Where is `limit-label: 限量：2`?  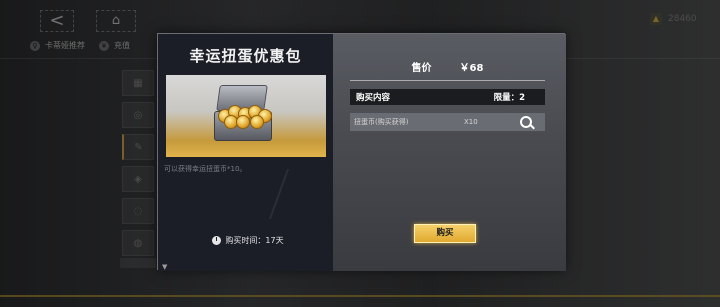
limit-label: 限量：2 is located at coordinates (509, 98).